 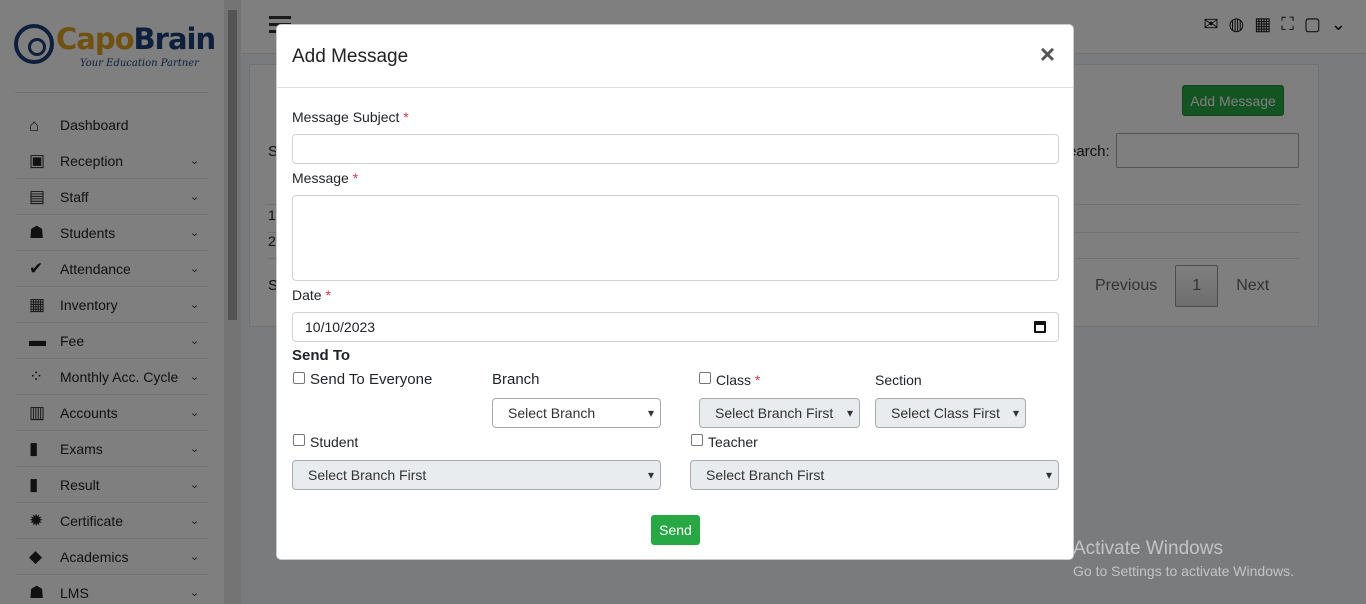 I want to click on class-label: Class *, so click(x=738, y=380).